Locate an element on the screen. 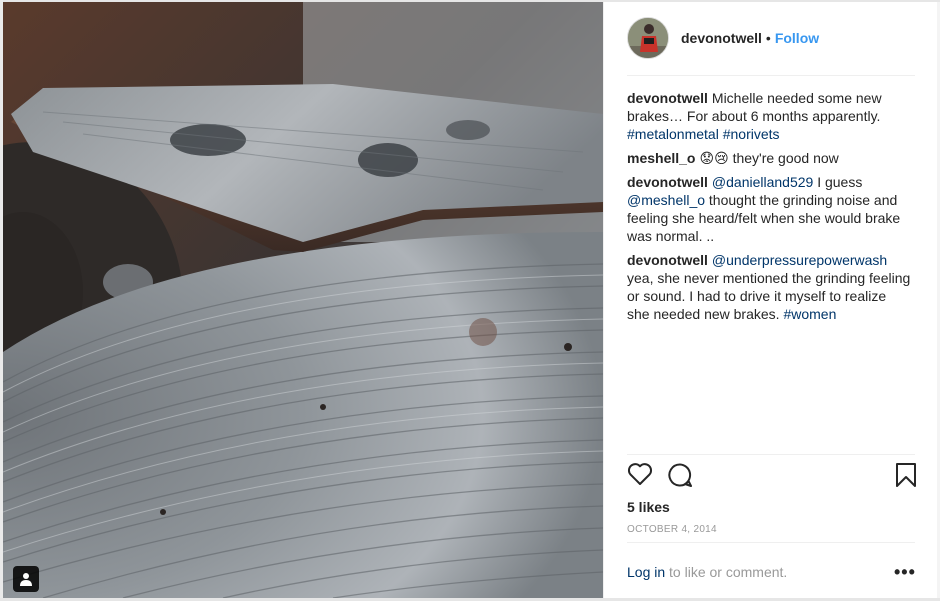  header-divider is located at coordinates (771, 75).